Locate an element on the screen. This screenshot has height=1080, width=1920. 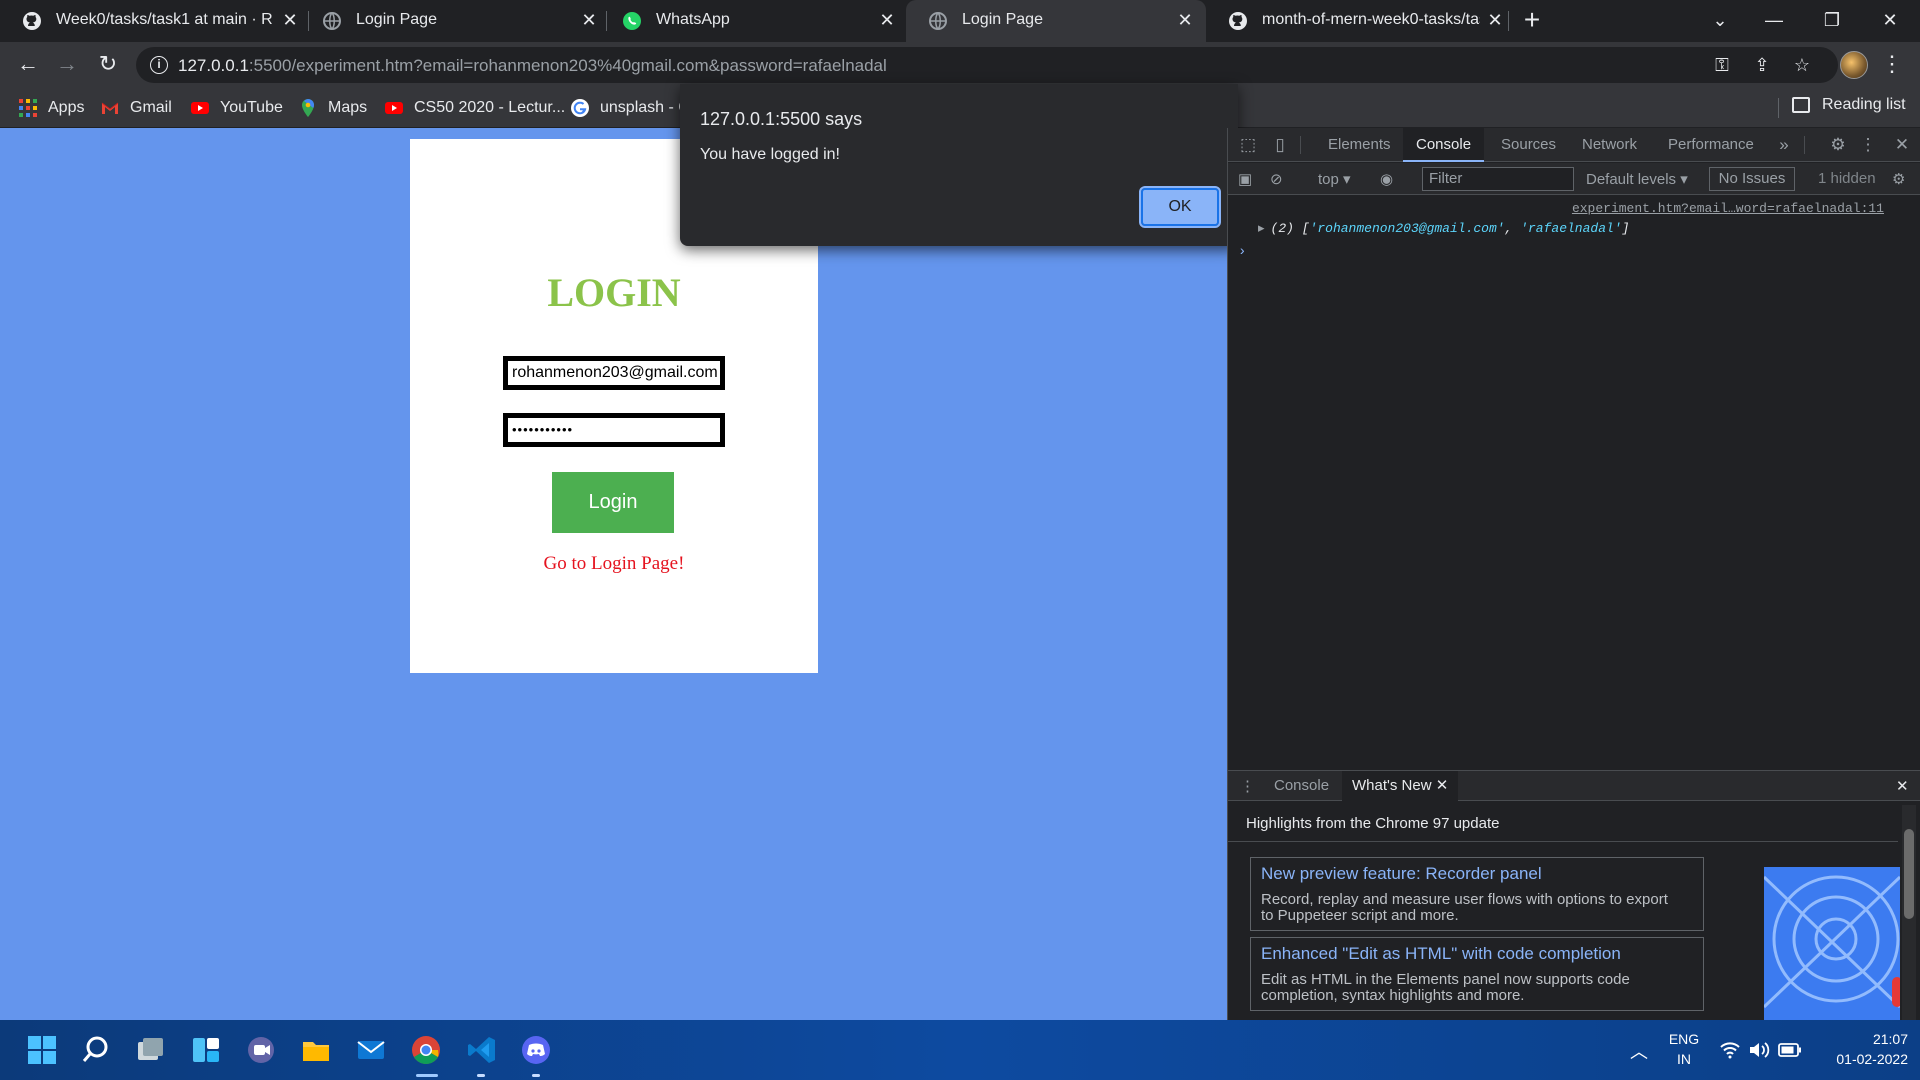
bookmark-youtube: YouTube is located at coordinates (236, 108).